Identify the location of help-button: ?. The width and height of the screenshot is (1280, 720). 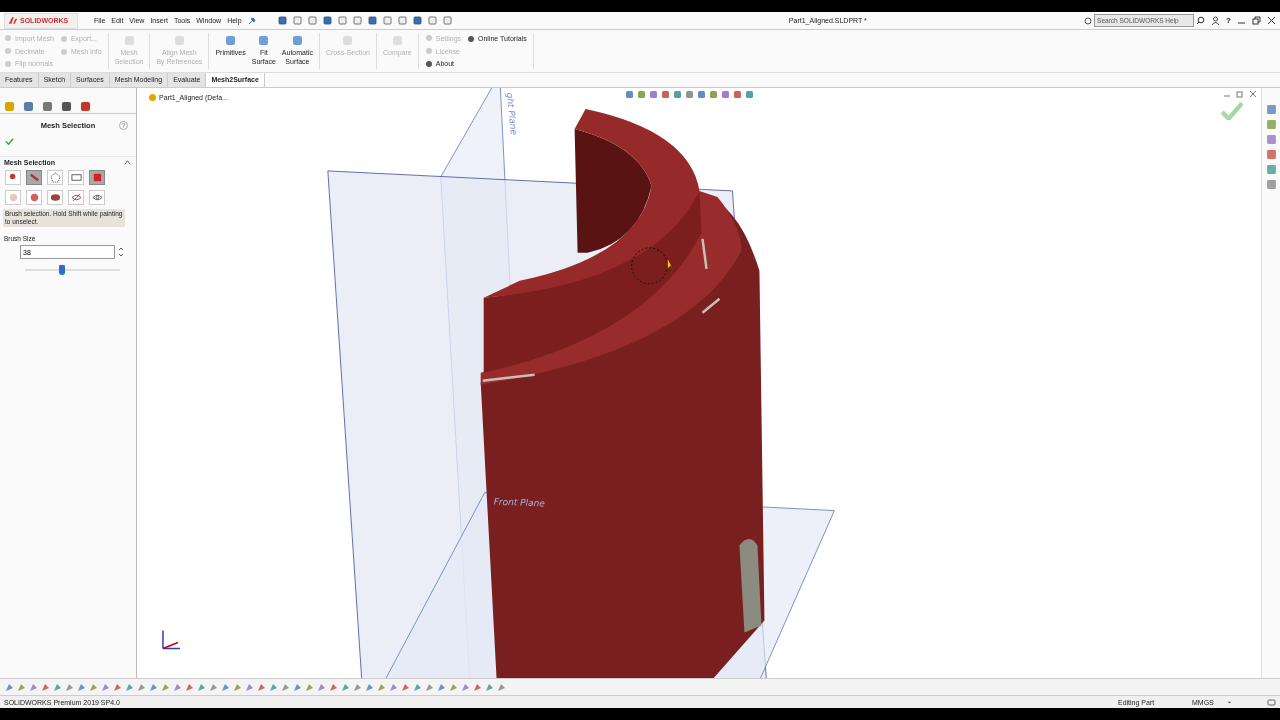
(1228, 20).